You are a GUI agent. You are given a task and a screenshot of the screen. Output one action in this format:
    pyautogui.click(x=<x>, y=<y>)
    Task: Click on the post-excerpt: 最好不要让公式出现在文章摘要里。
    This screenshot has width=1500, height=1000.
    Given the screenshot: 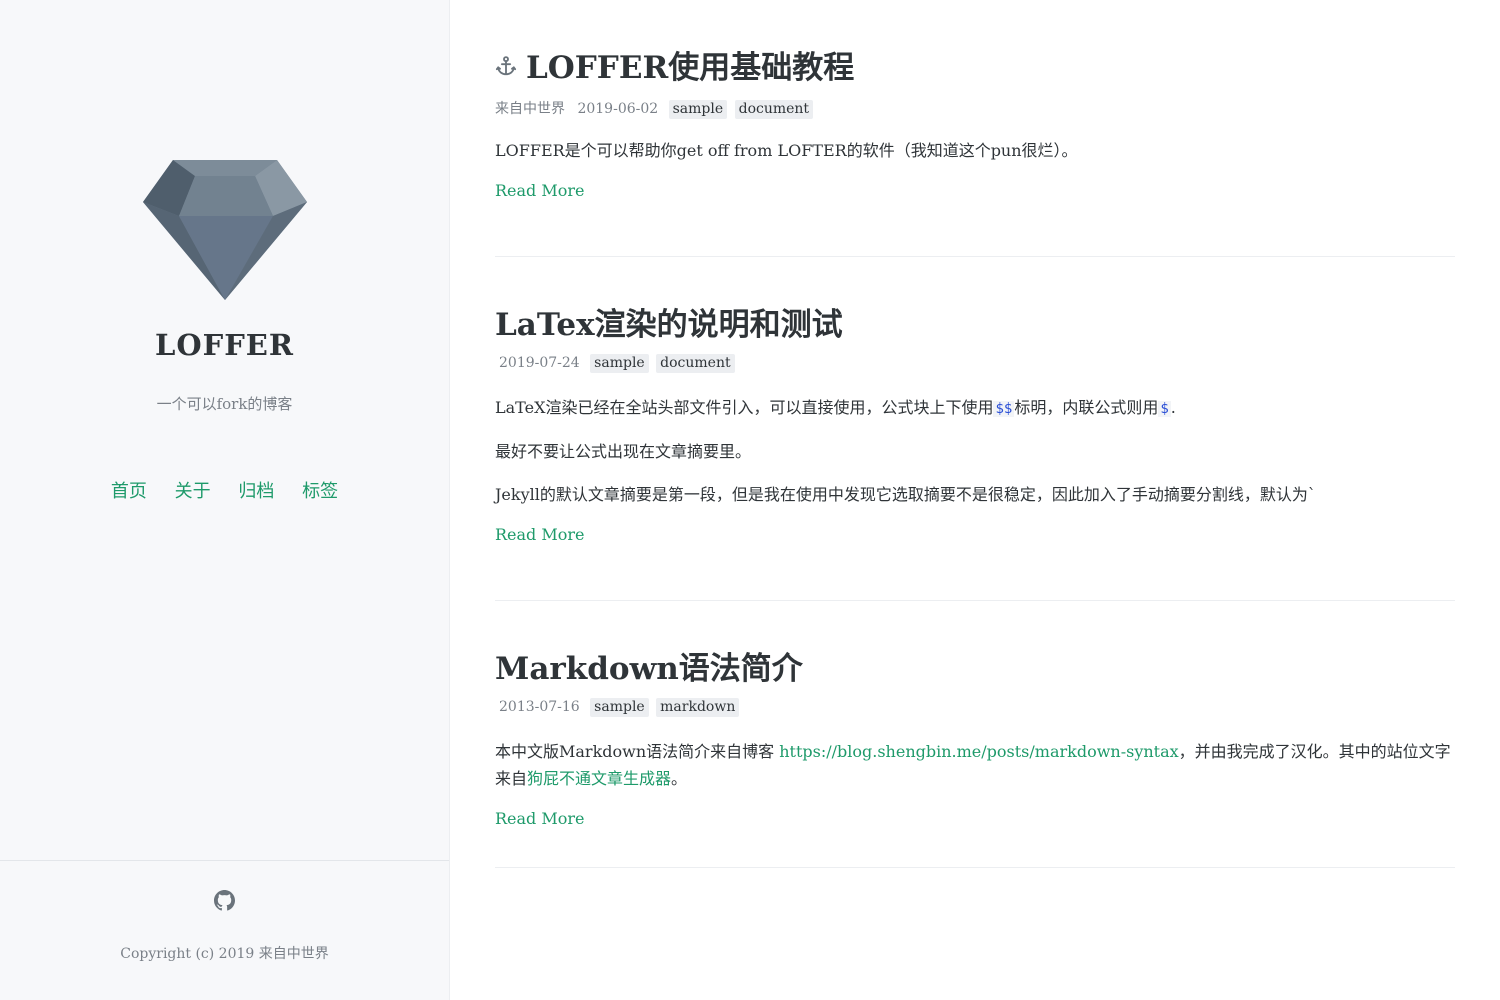 What is the action you would take?
    pyautogui.click(x=623, y=451)
    